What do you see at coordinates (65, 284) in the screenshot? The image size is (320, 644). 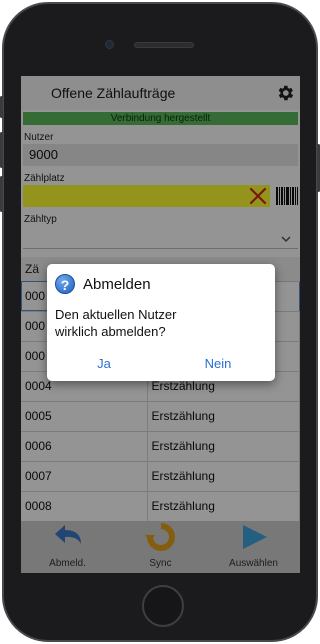 I see `question-icon: ?` at bounding box center [65, 284].